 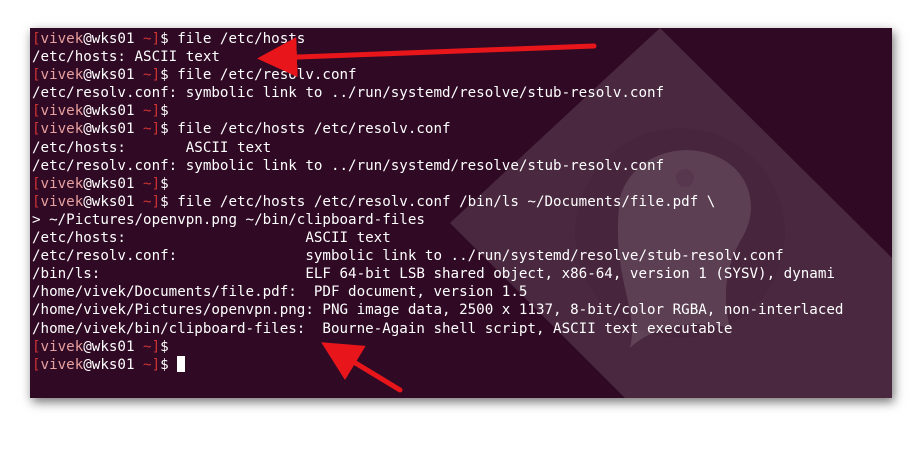 What do you see at coordinates (181, 363) in the screenshot?
I see `text-cursor` at bounding box center [181, 363].